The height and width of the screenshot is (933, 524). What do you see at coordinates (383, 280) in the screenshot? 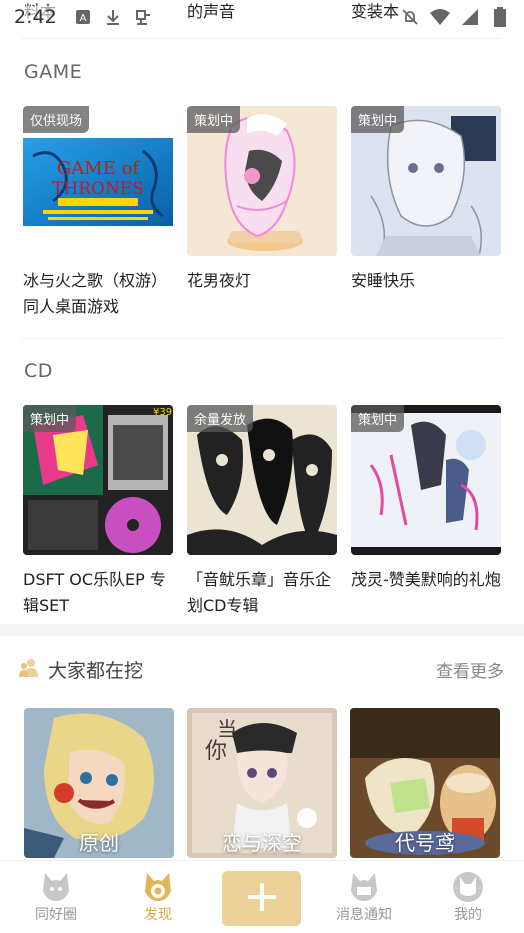
I see `card-title: 安睡快乐` at bounding box center [383, 280].